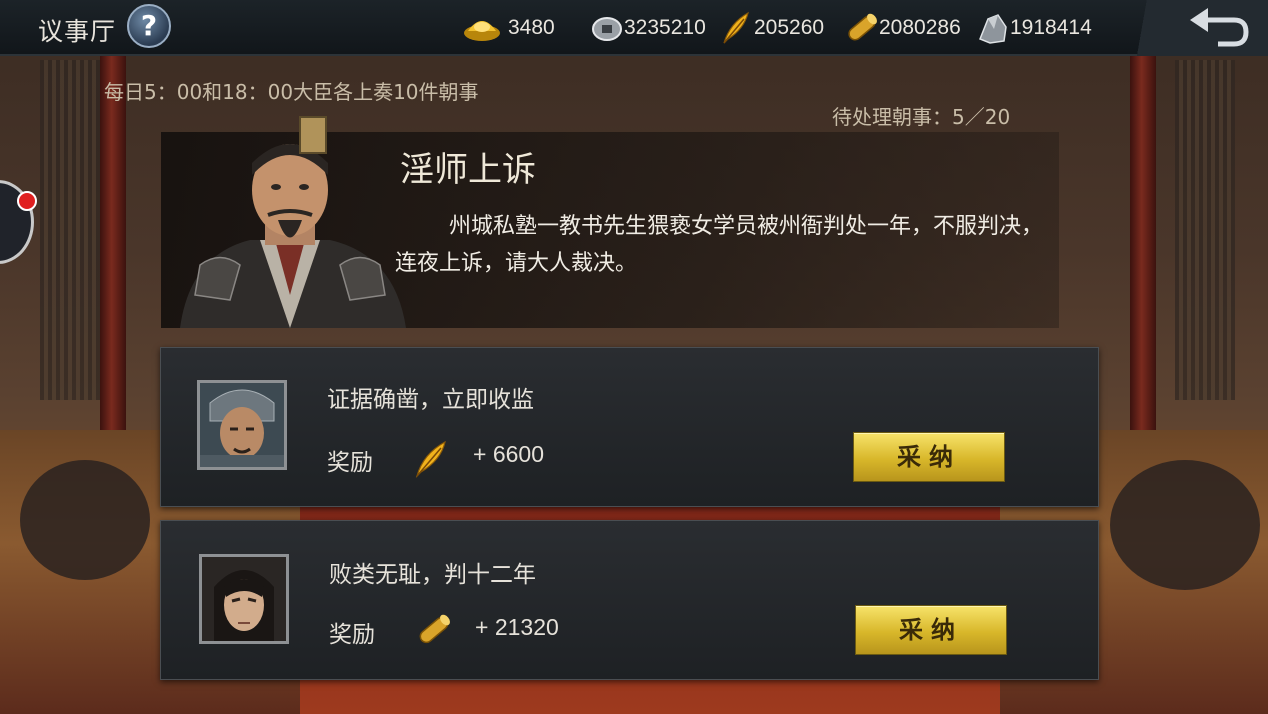  Describe the element at coordinates (468, 170) in the screenshot. I see `case-title: 淫师上诉` at that location.